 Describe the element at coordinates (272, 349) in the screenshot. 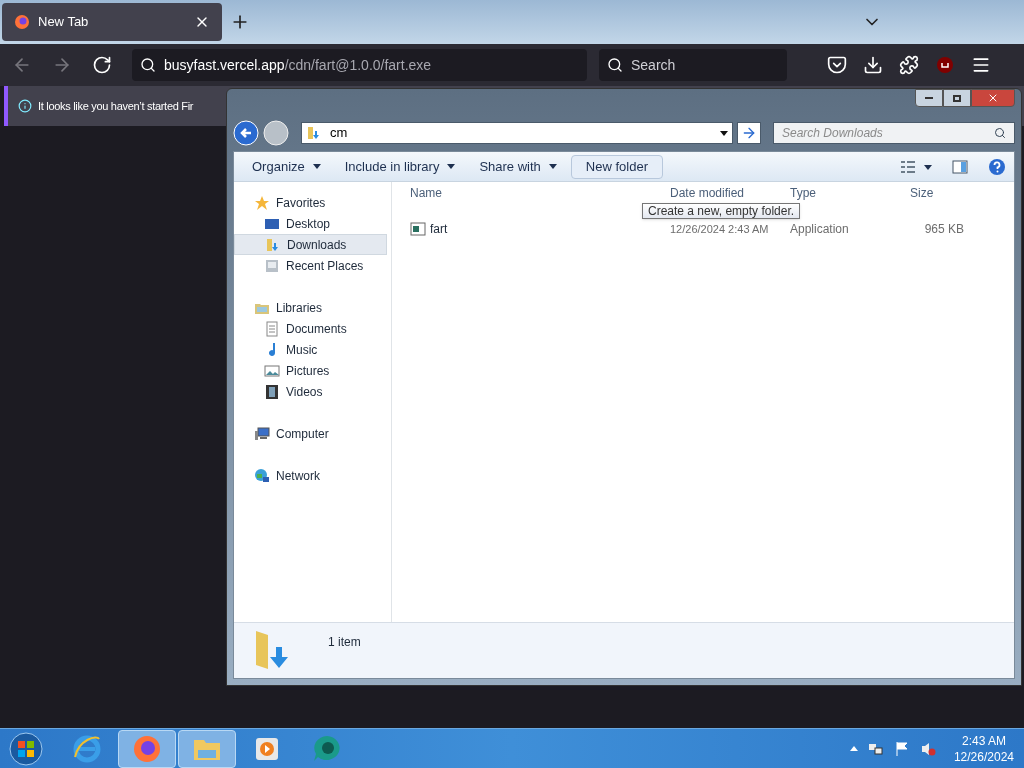

I see `music-note-icon` at that location.